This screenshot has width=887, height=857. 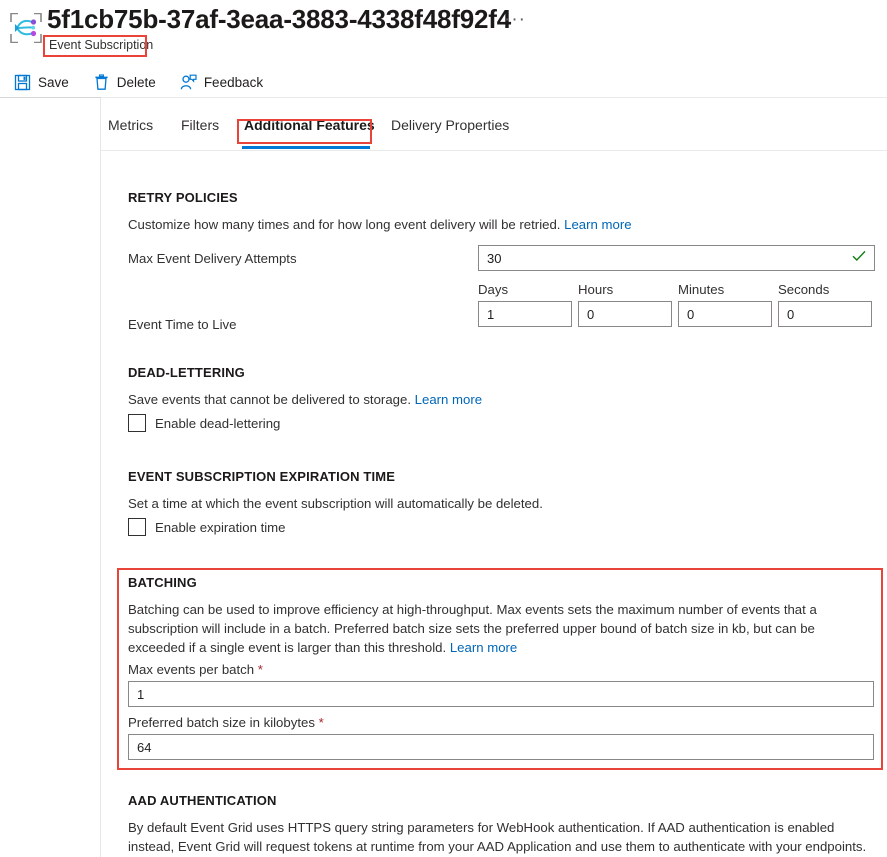 What do you see at coordinates (691, 314) in the screenshot?
I see `ttl-minutes-value: 0` at bounding box center [691, 314].